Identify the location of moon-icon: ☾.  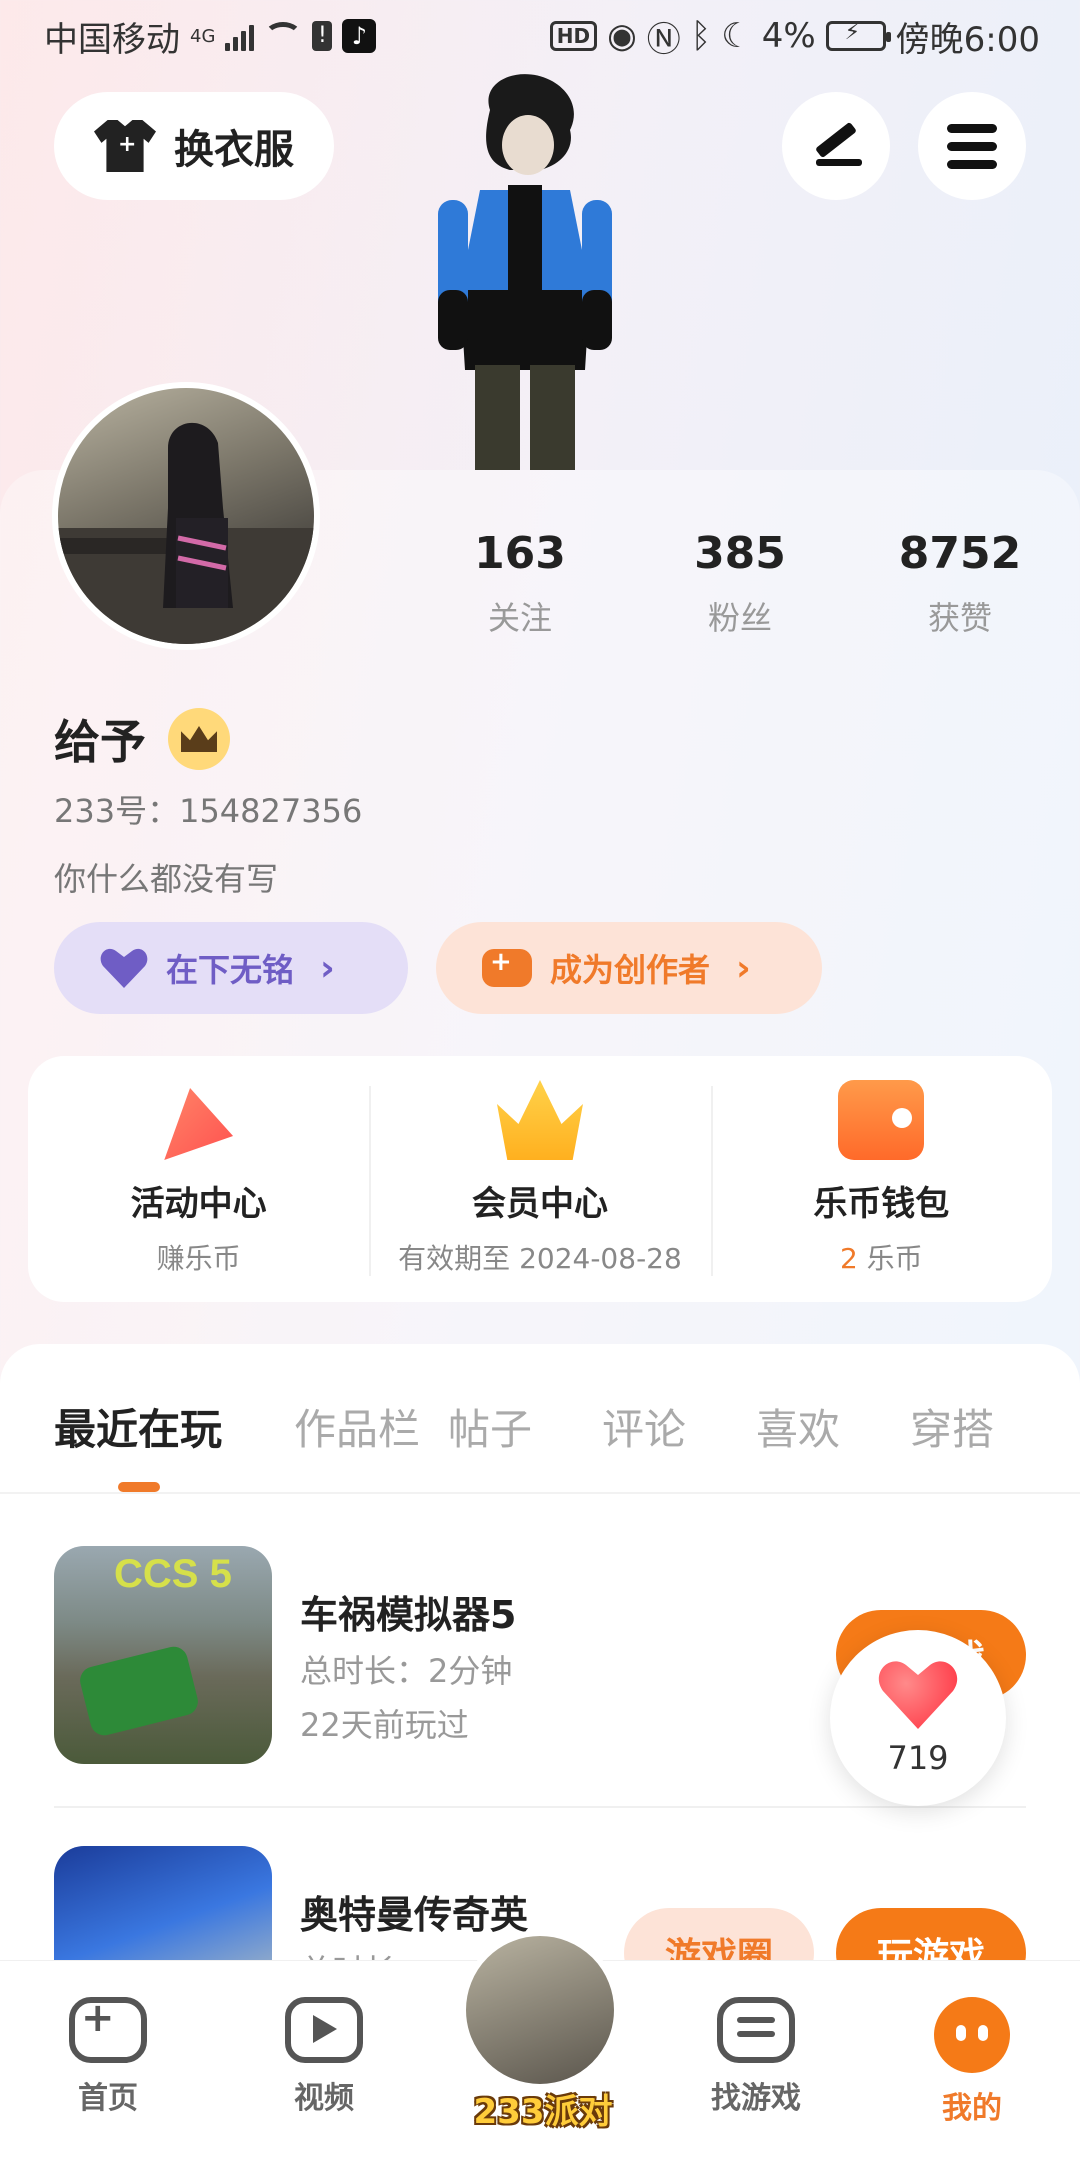
(736, 36).